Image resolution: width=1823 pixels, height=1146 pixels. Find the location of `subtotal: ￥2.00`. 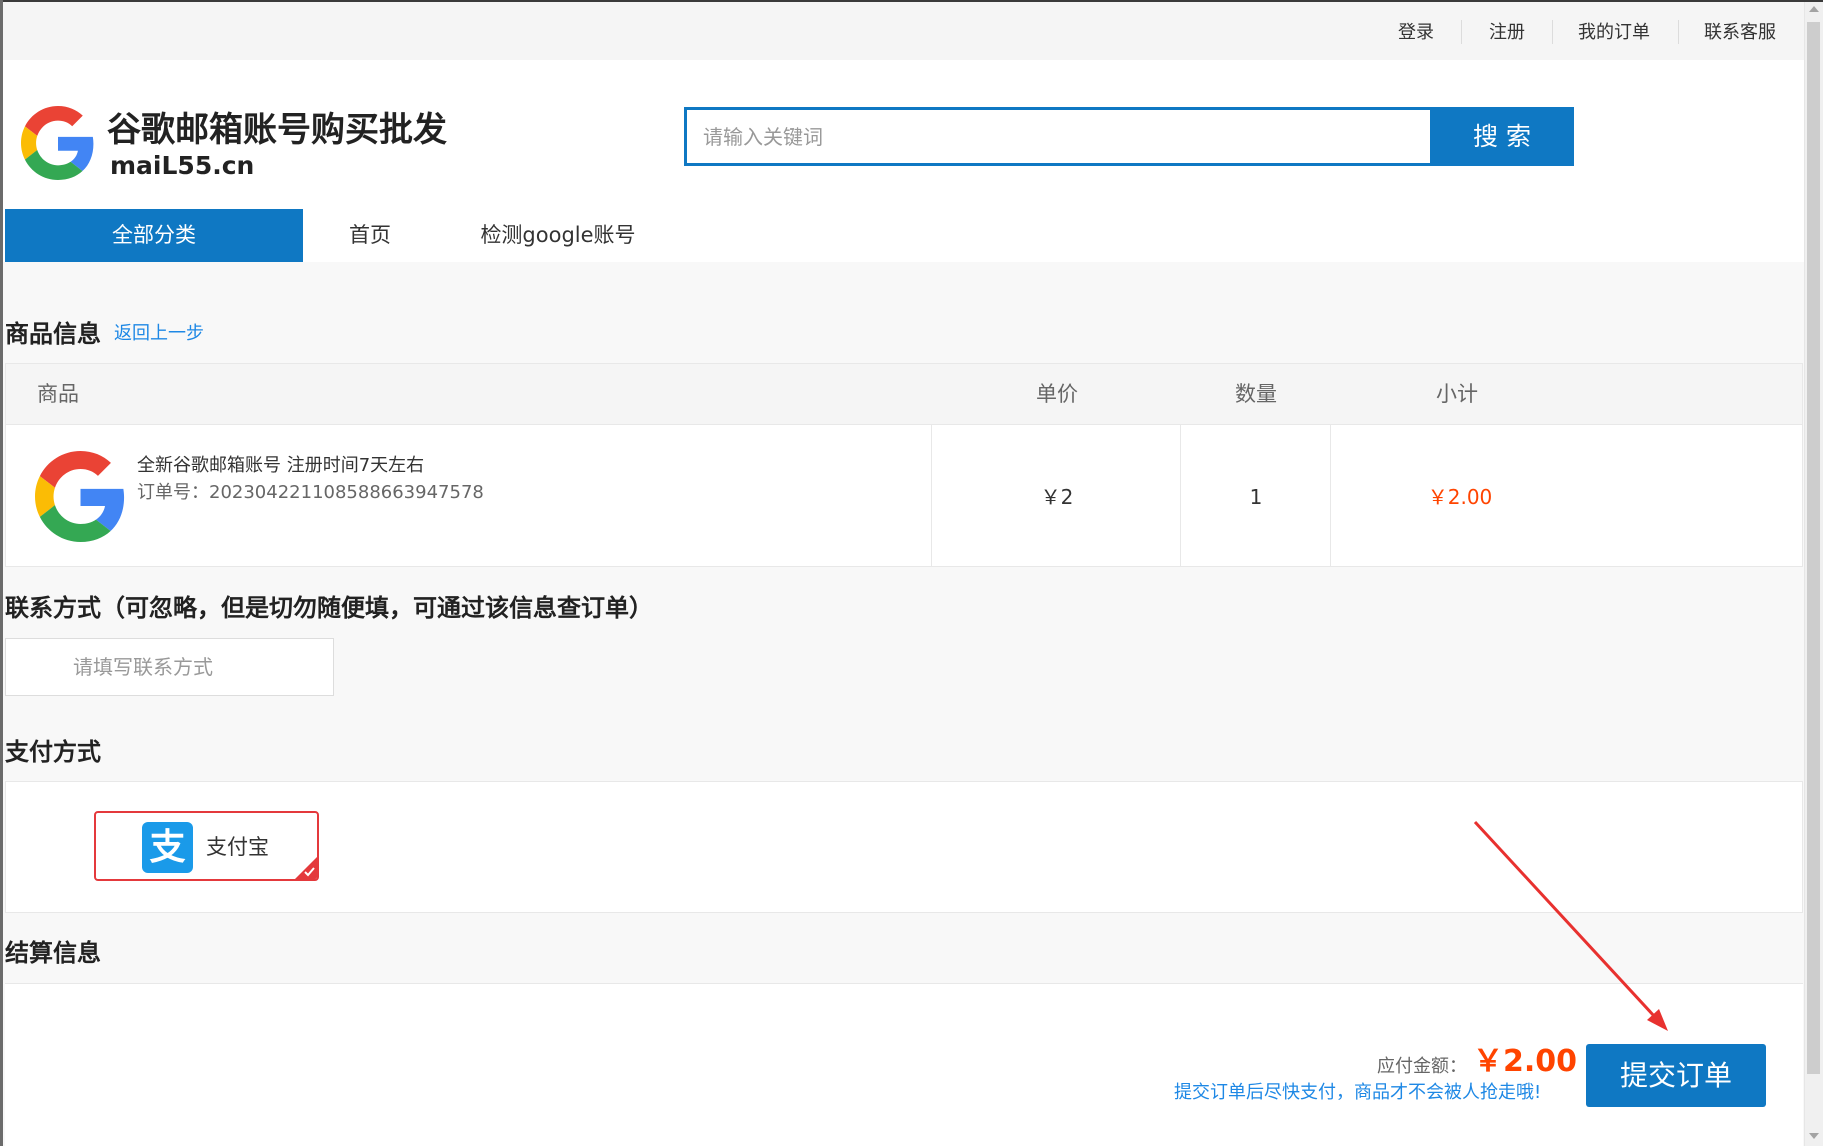

subtotal: ￥2.00 is located at coordinates (1460, 497).